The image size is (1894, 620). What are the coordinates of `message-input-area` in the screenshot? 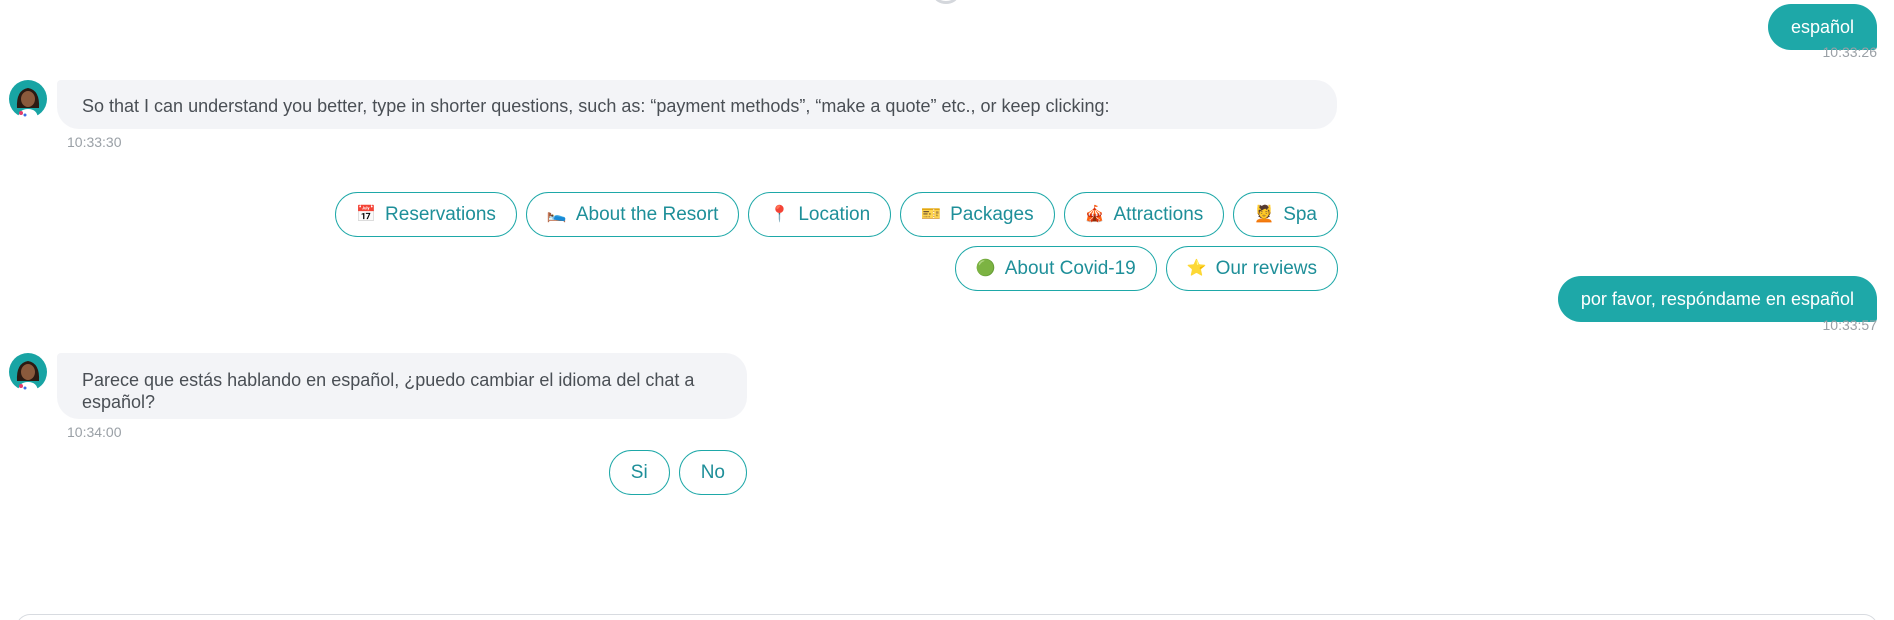 It's located at (947, 617).